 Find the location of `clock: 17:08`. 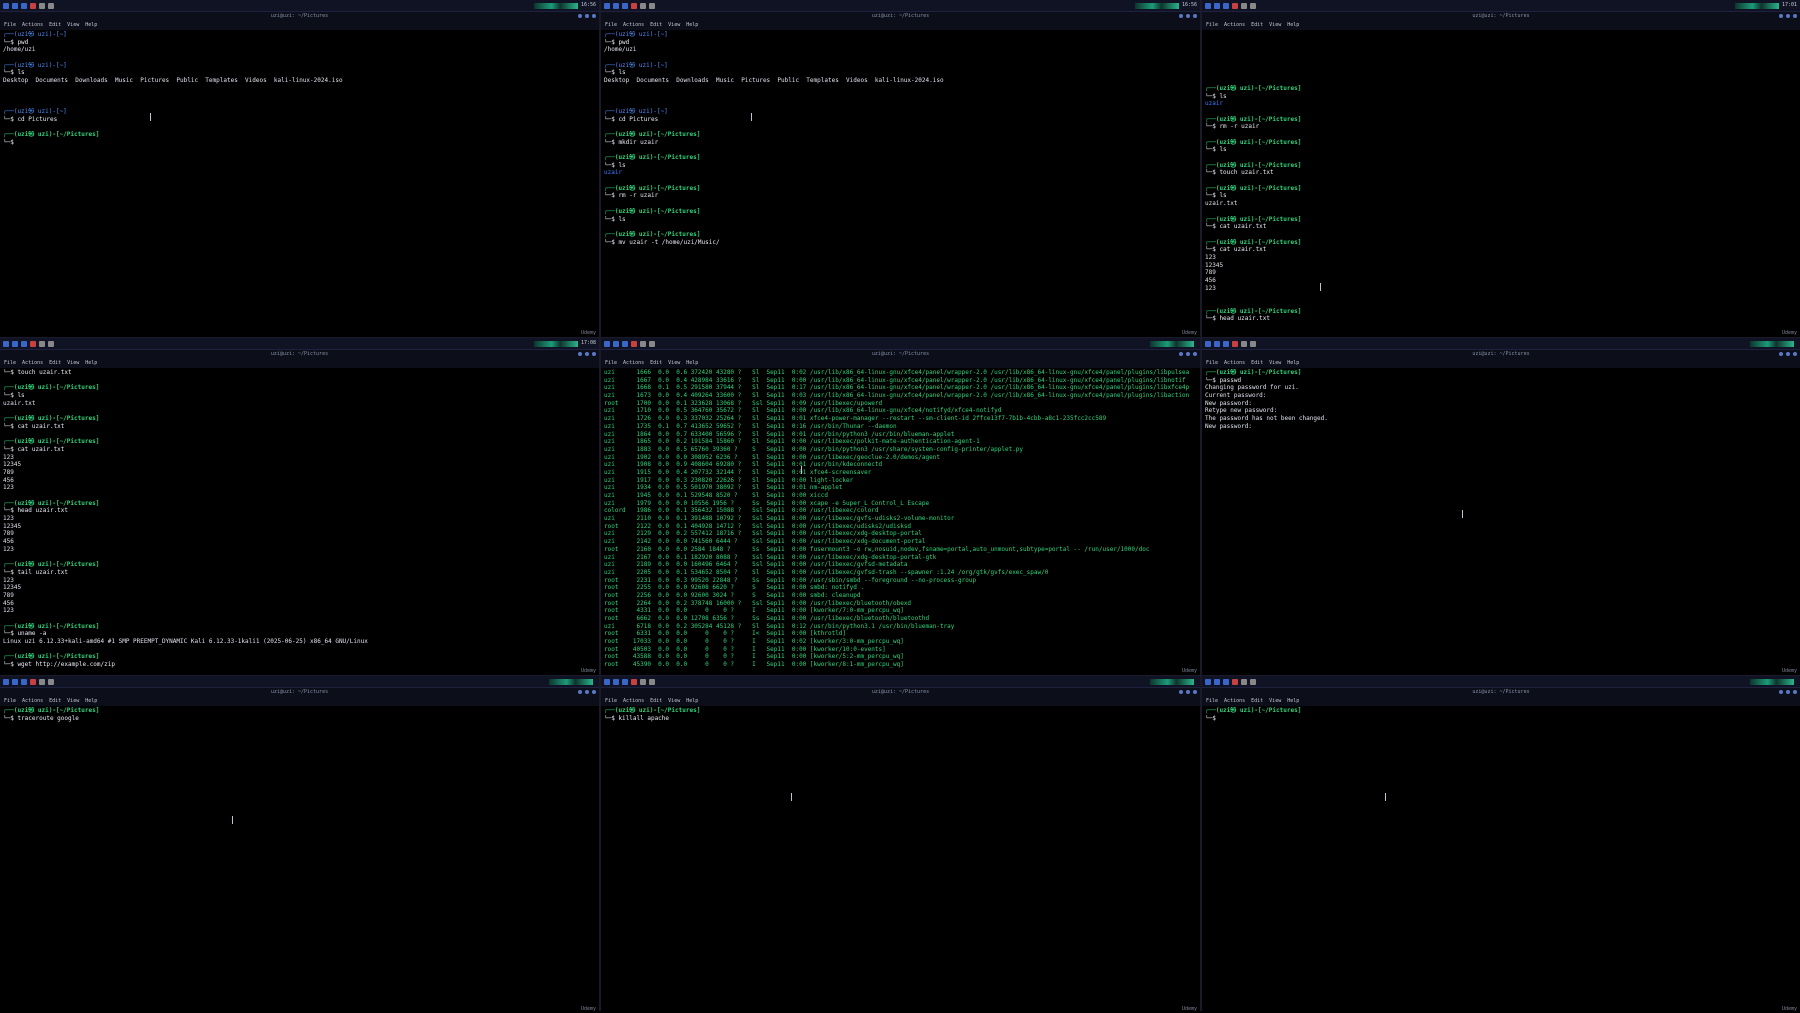

clock: 17:08 is located at coordinates (588, 343).